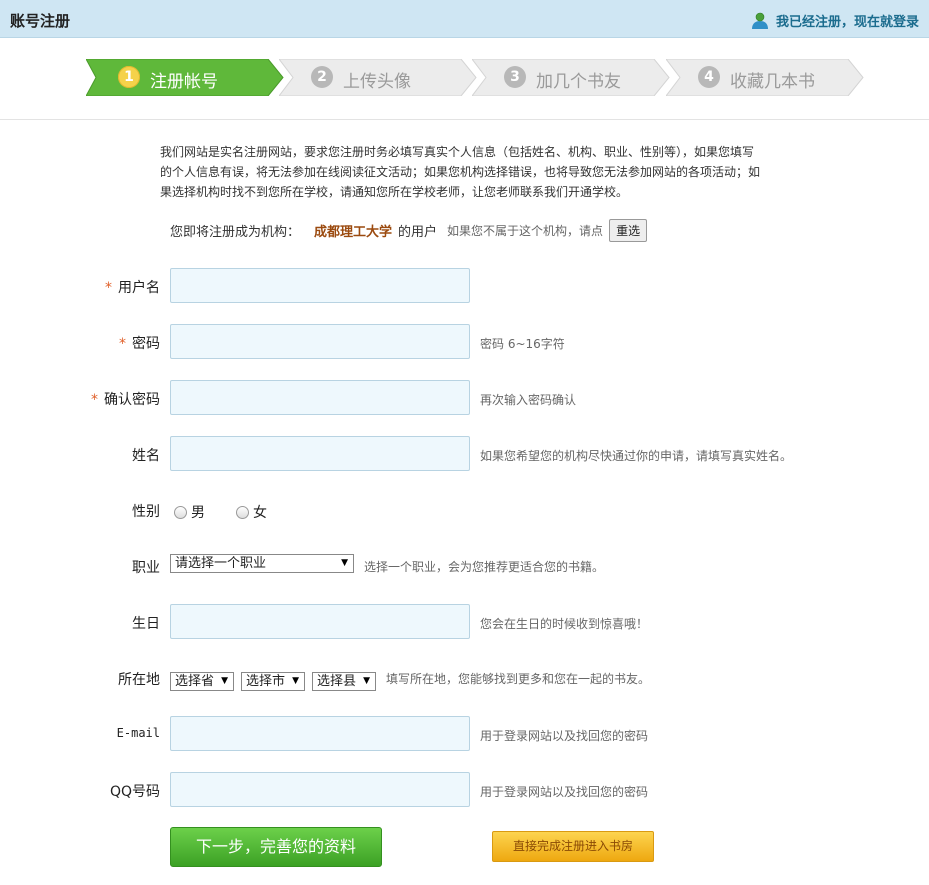 The width and height of the screenshot is (929, 885). Describe the element at coordinates (251, 512) in the screenshot. I see `gender-female-radio: 女` at that location.